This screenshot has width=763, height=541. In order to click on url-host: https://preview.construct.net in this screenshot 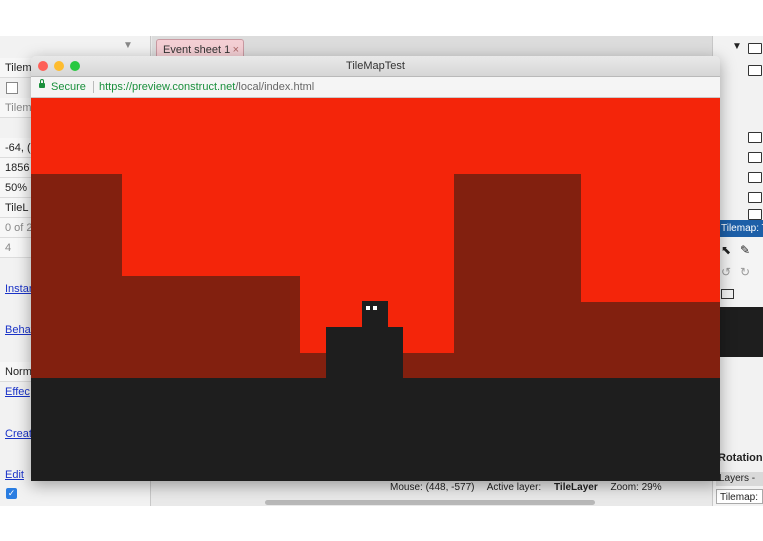, I will do `click(167, 87)`.